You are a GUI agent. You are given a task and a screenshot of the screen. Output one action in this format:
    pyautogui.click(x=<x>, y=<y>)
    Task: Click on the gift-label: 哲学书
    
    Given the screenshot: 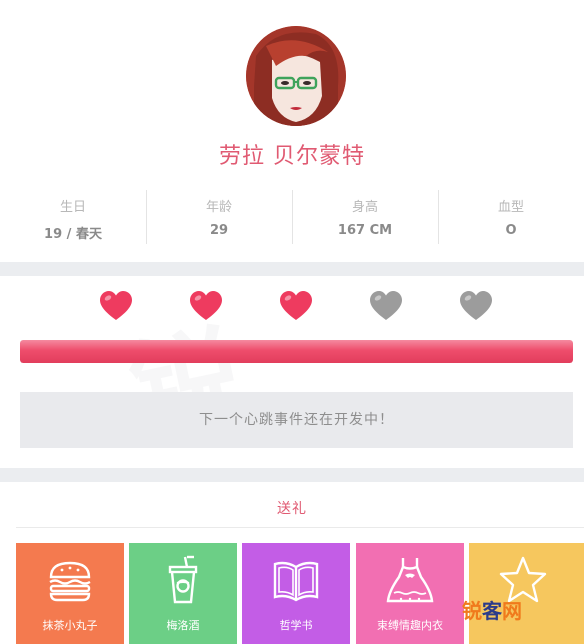 What is the action you would take?
    pyautogui.click(x=296, y=625)
    